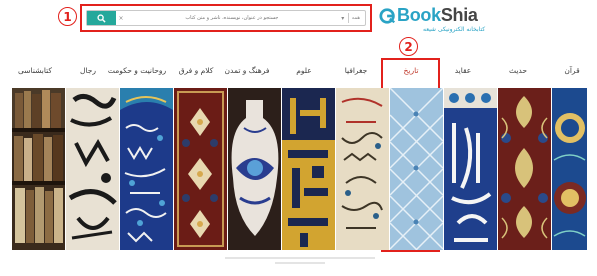 The height and width of the screenshot is (276, 597). Describe the element at coordinates (411, 70) in the screenshot. I see `nav-item-history: تاریخ` at that location.